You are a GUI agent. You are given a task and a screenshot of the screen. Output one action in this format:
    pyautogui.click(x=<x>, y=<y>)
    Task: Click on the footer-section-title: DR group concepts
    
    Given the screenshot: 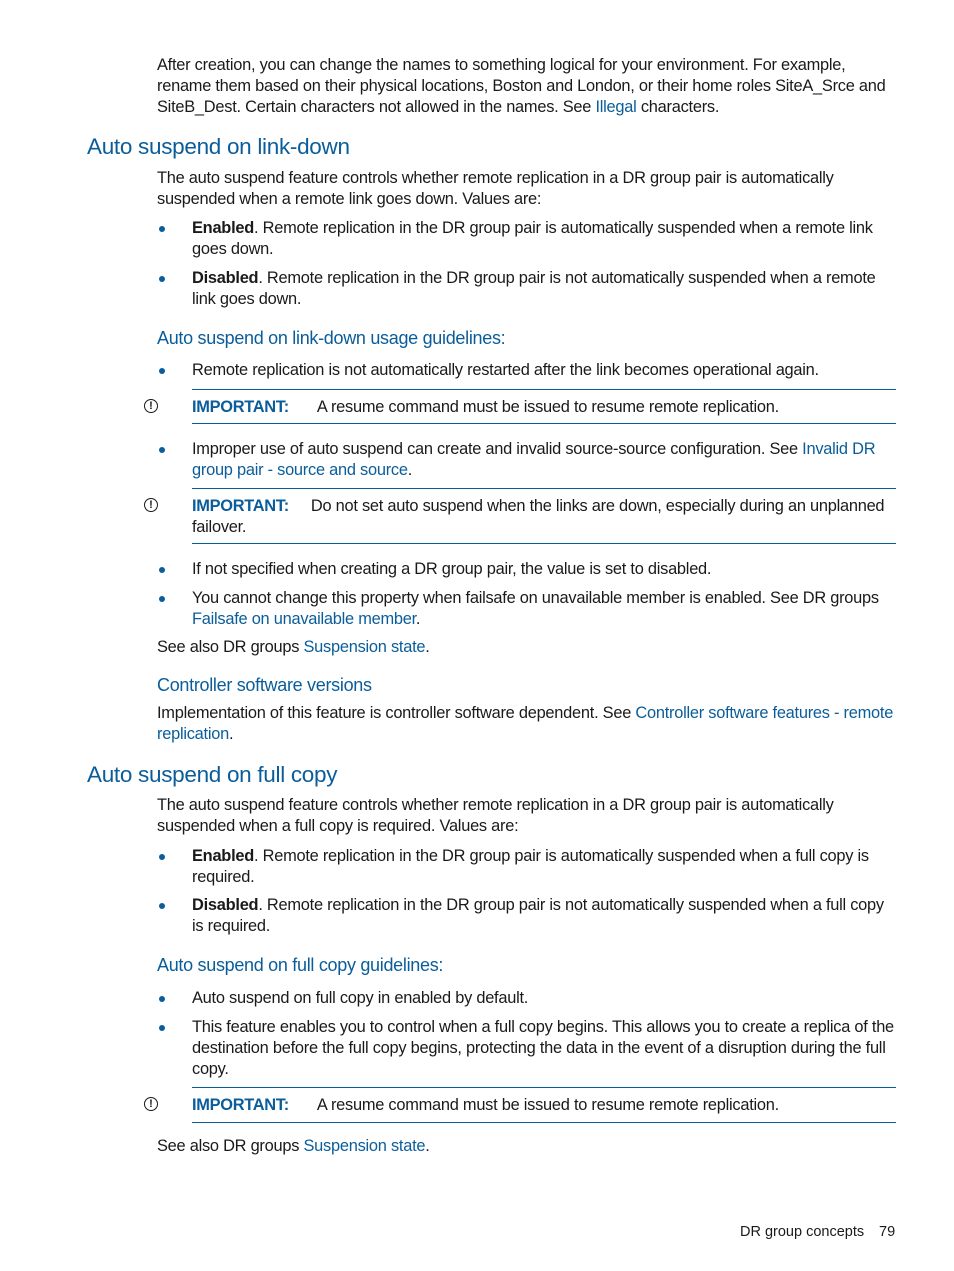 What is the action you would take?
    pyautogui.click(x=802, y=1232)
    